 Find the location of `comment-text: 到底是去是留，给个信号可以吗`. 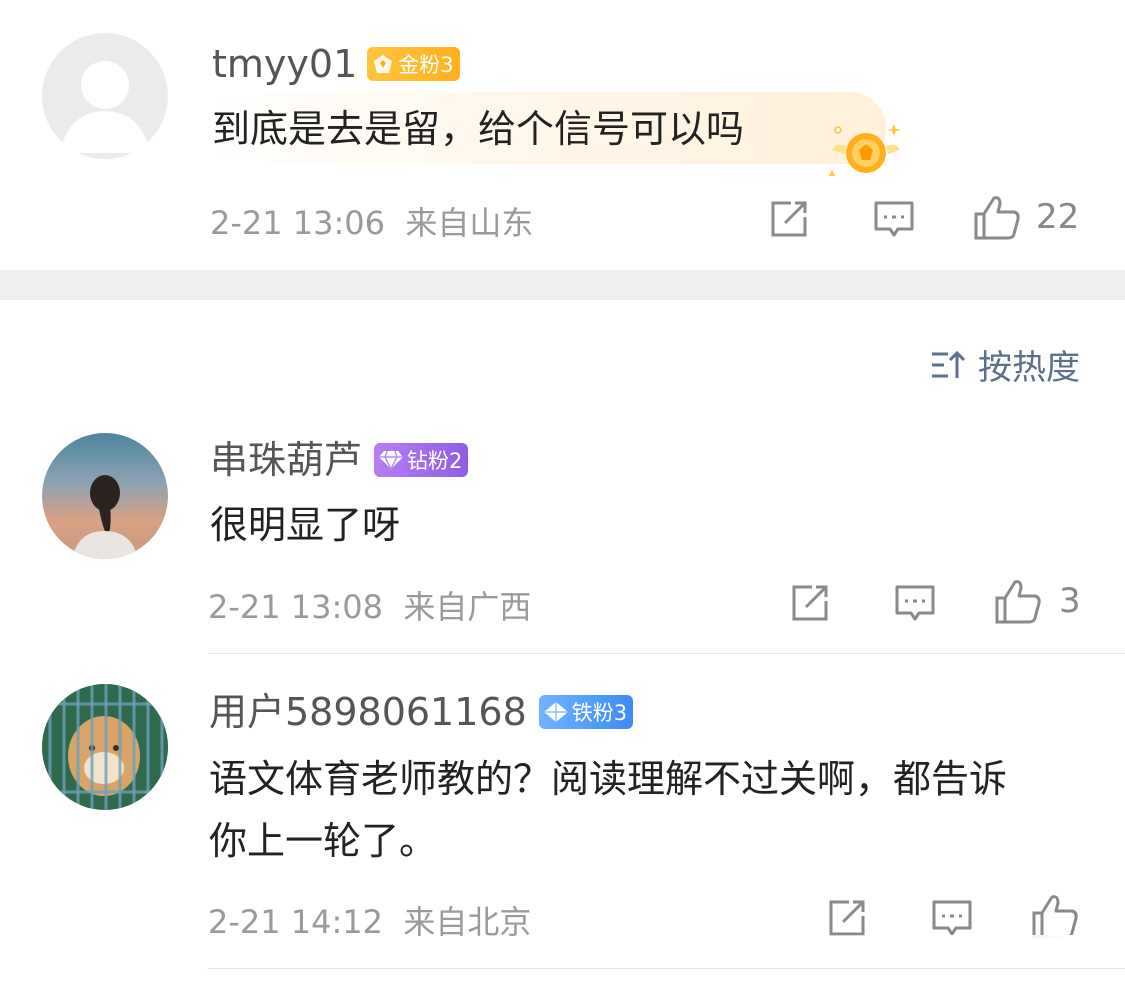

comment-text: 到底是去是留，给个信号可以吗 is located at coordinates (478, 129).